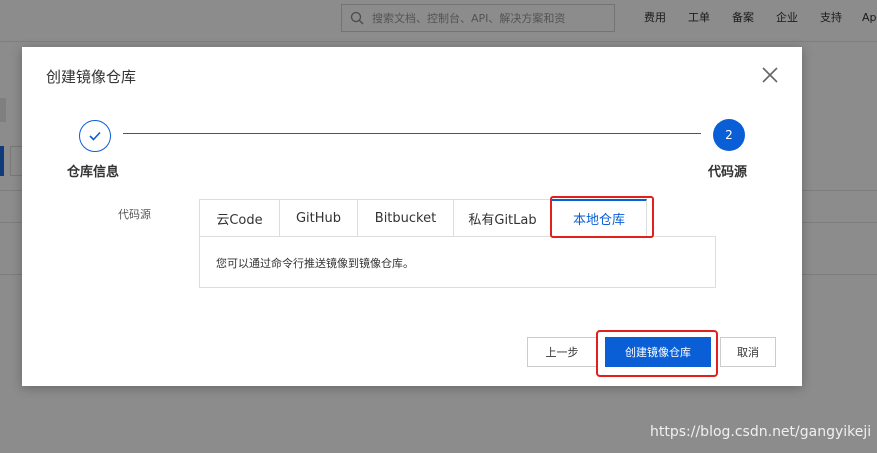 The height and width of the screenshot is (453, 877). I want to click on tab-cloud-code: 云Code, so click(239, 218).